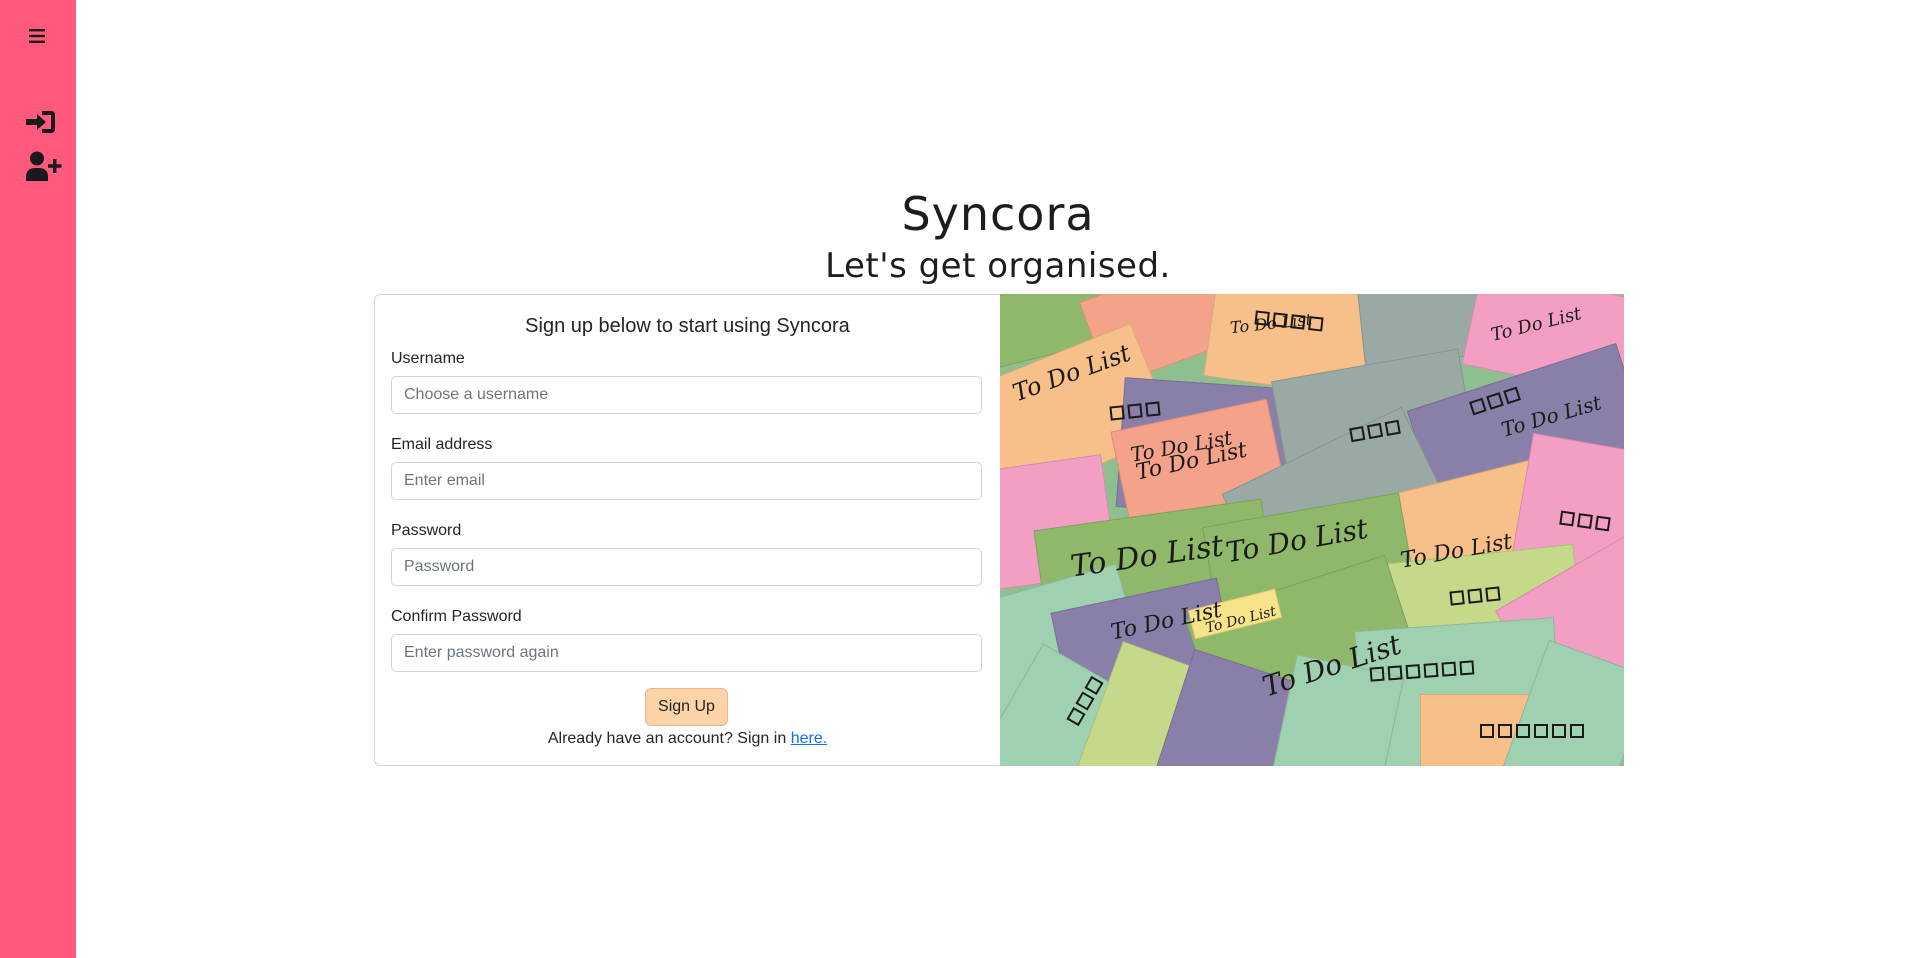 Image resolution: width=1920 pixels, height=958 pixels. What do you see at coordinates (687, 326) in the screenshot?
I see `form-title: Sign up below to start using Syncora` at bounding box center [687, 326].